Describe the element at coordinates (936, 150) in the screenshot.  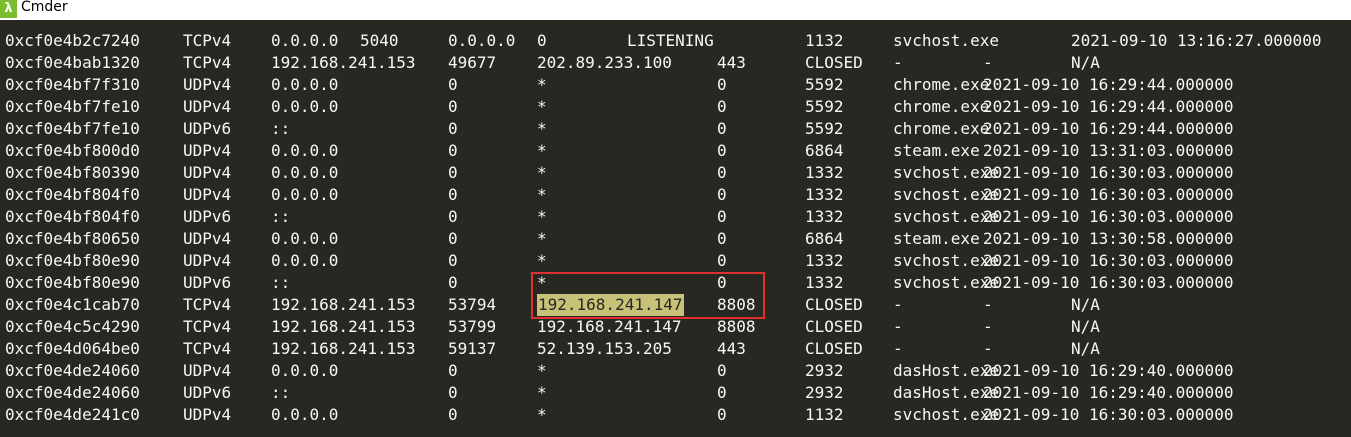
I see `cell-owner: steam.exe` at that location.